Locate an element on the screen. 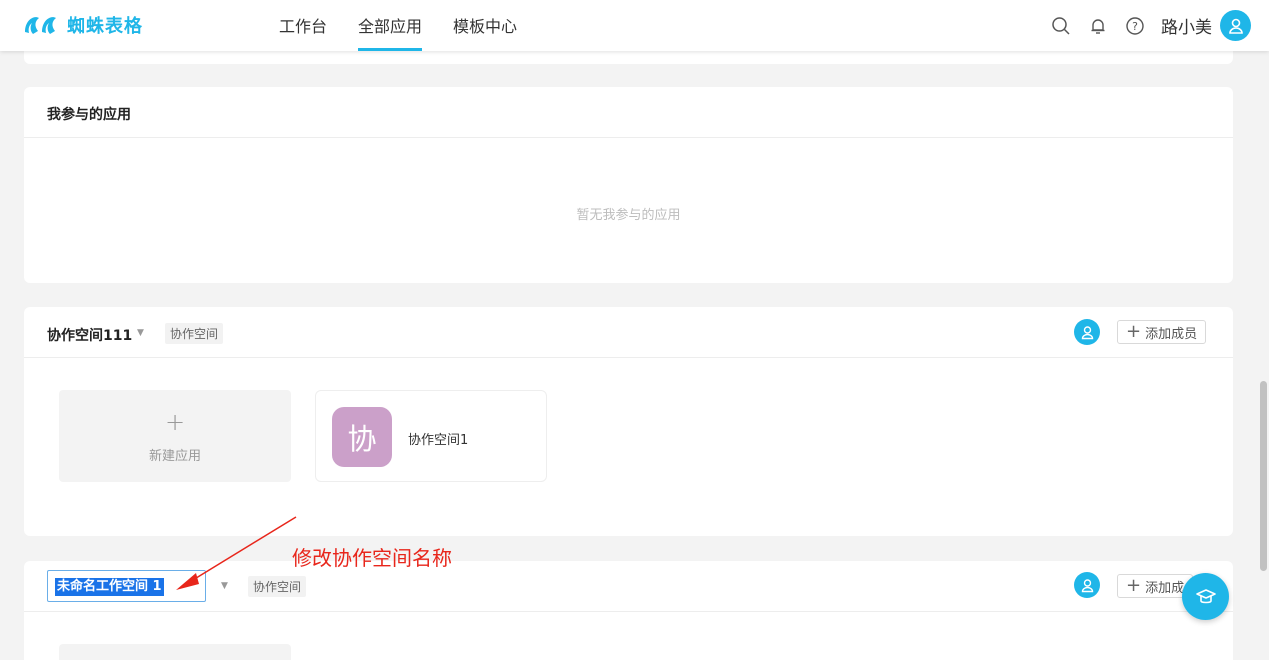 The width and height of the screenshot is (1269, 660). app-icon: 协 is located at coordinates (362, 437).